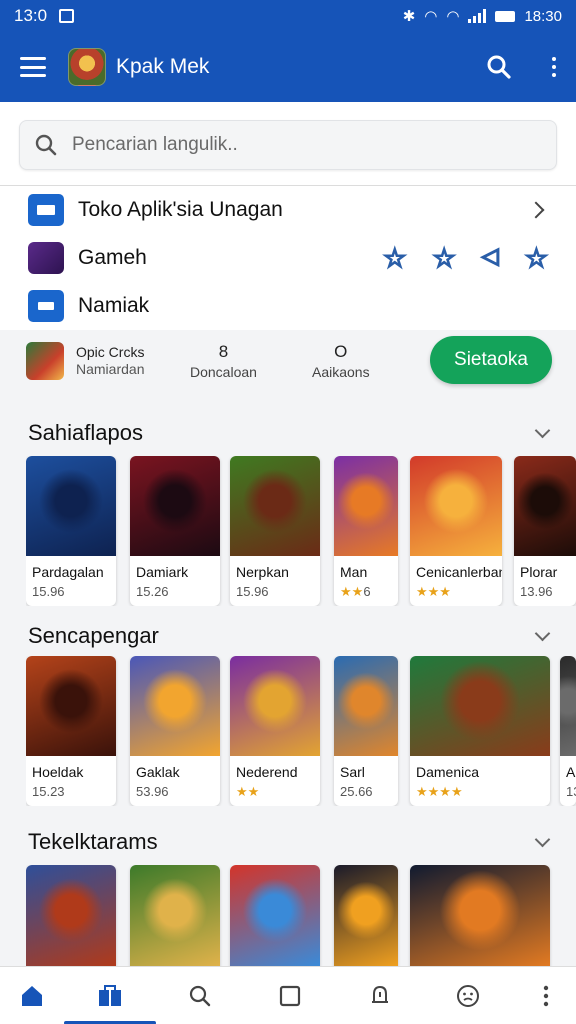 The image size is (576, 1024). What do you see at coordinates (68, 572) in the screenshot?
I see `app-name: Pardagalan` at bounding box center [68, 572].